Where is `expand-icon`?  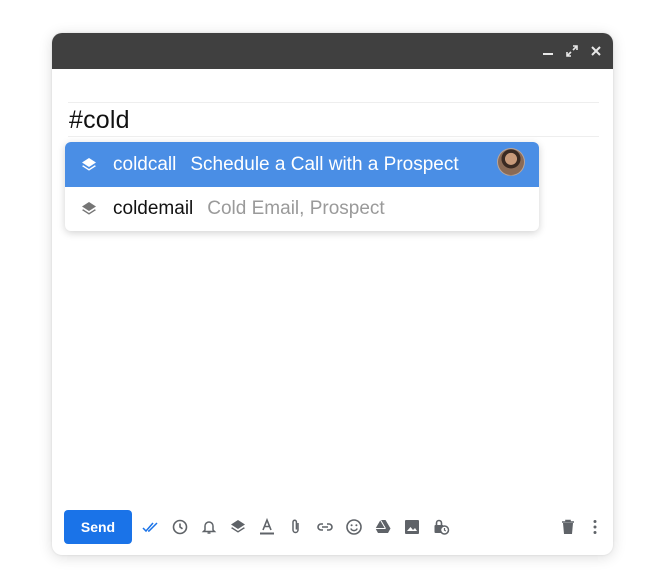 expand-icon is located at coordinates (572, 51).